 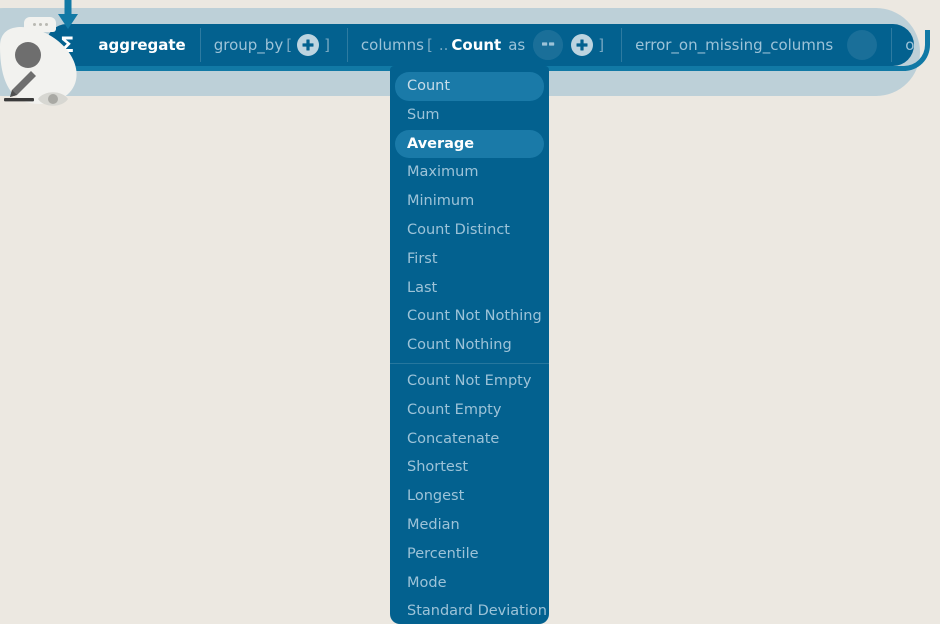 I want to click on segment-error-on-missing-columns: error_on_missing_columns, so click(x=756, y=45).